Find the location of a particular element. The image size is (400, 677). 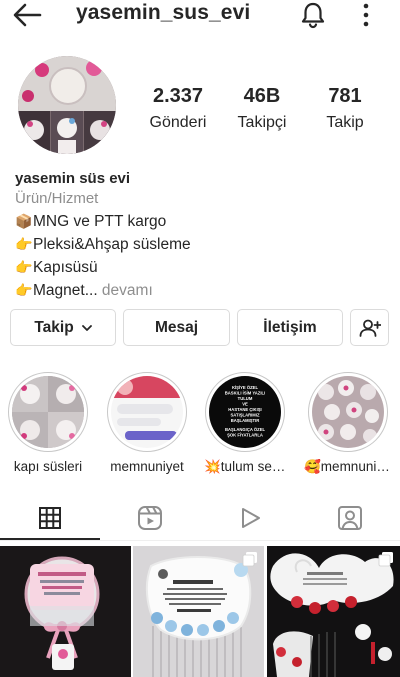

chevron-down-icon is located at coordinates (86, 327).